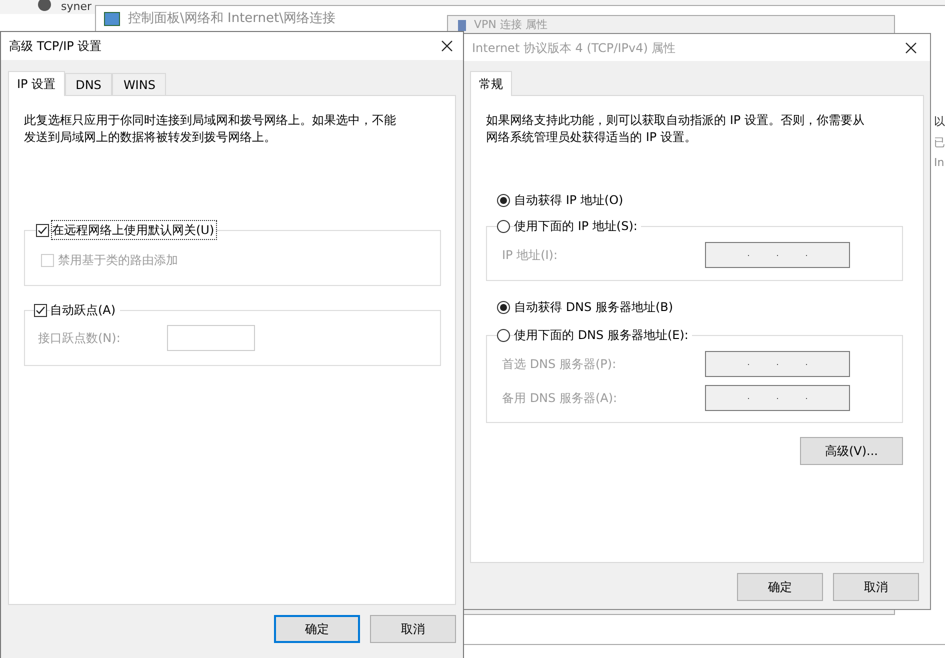 The width and height of the screenshot is (945, 658). Describe the element at coordinates (578, 226) in the screenshot. I see `radio-label: 使用下面的 IP 地址(S):` at that location.